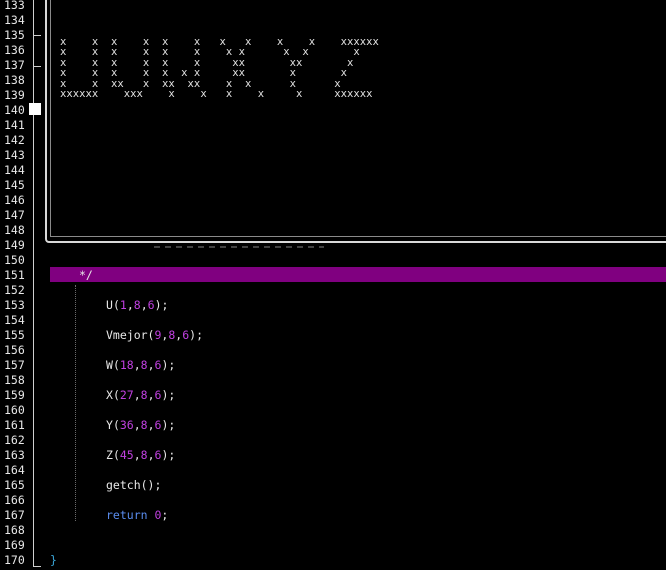 The width and height of the screenshot is (666, 570). I want to click on function-call-line: U(1,8,6);, so click(137, 305).